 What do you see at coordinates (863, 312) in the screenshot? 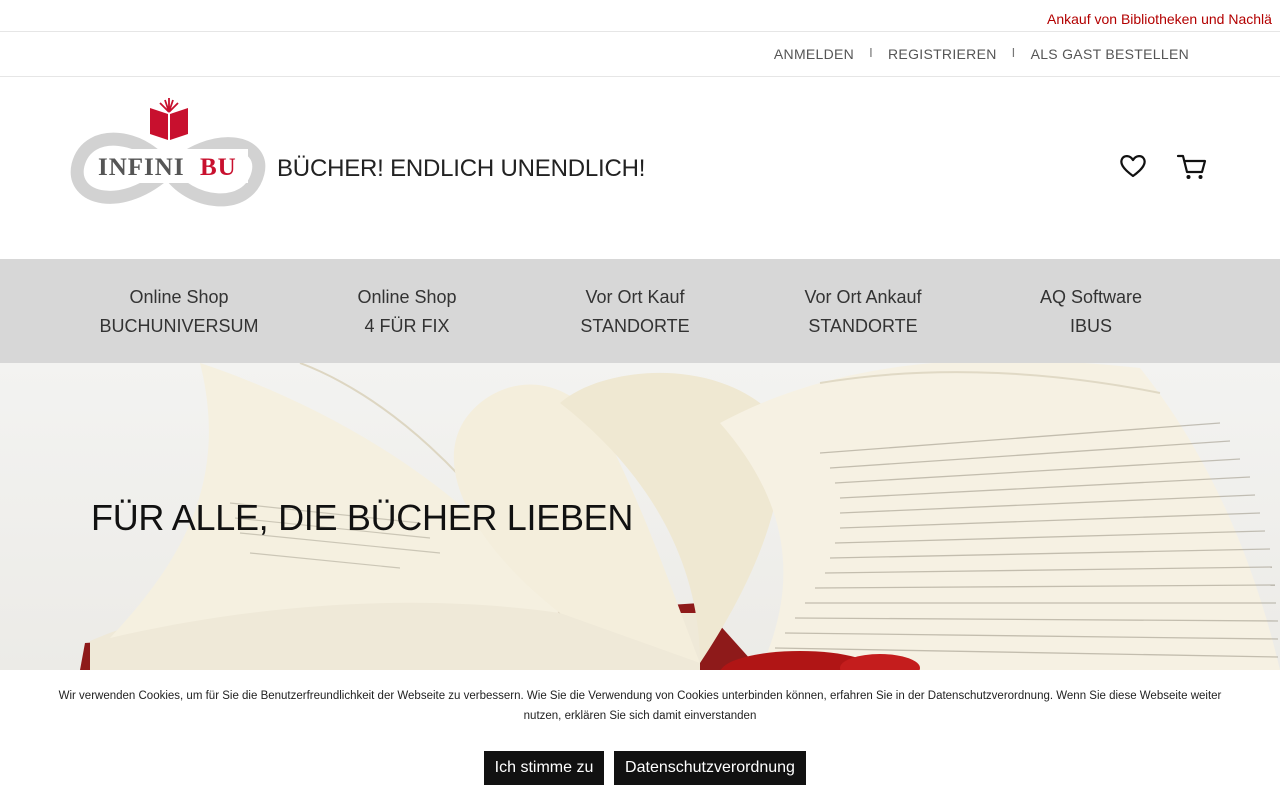
I see `nav-item-vor-ort-ankauf: Vor Ort Ankauf STANDORTE` at bounding box center [863, 312].